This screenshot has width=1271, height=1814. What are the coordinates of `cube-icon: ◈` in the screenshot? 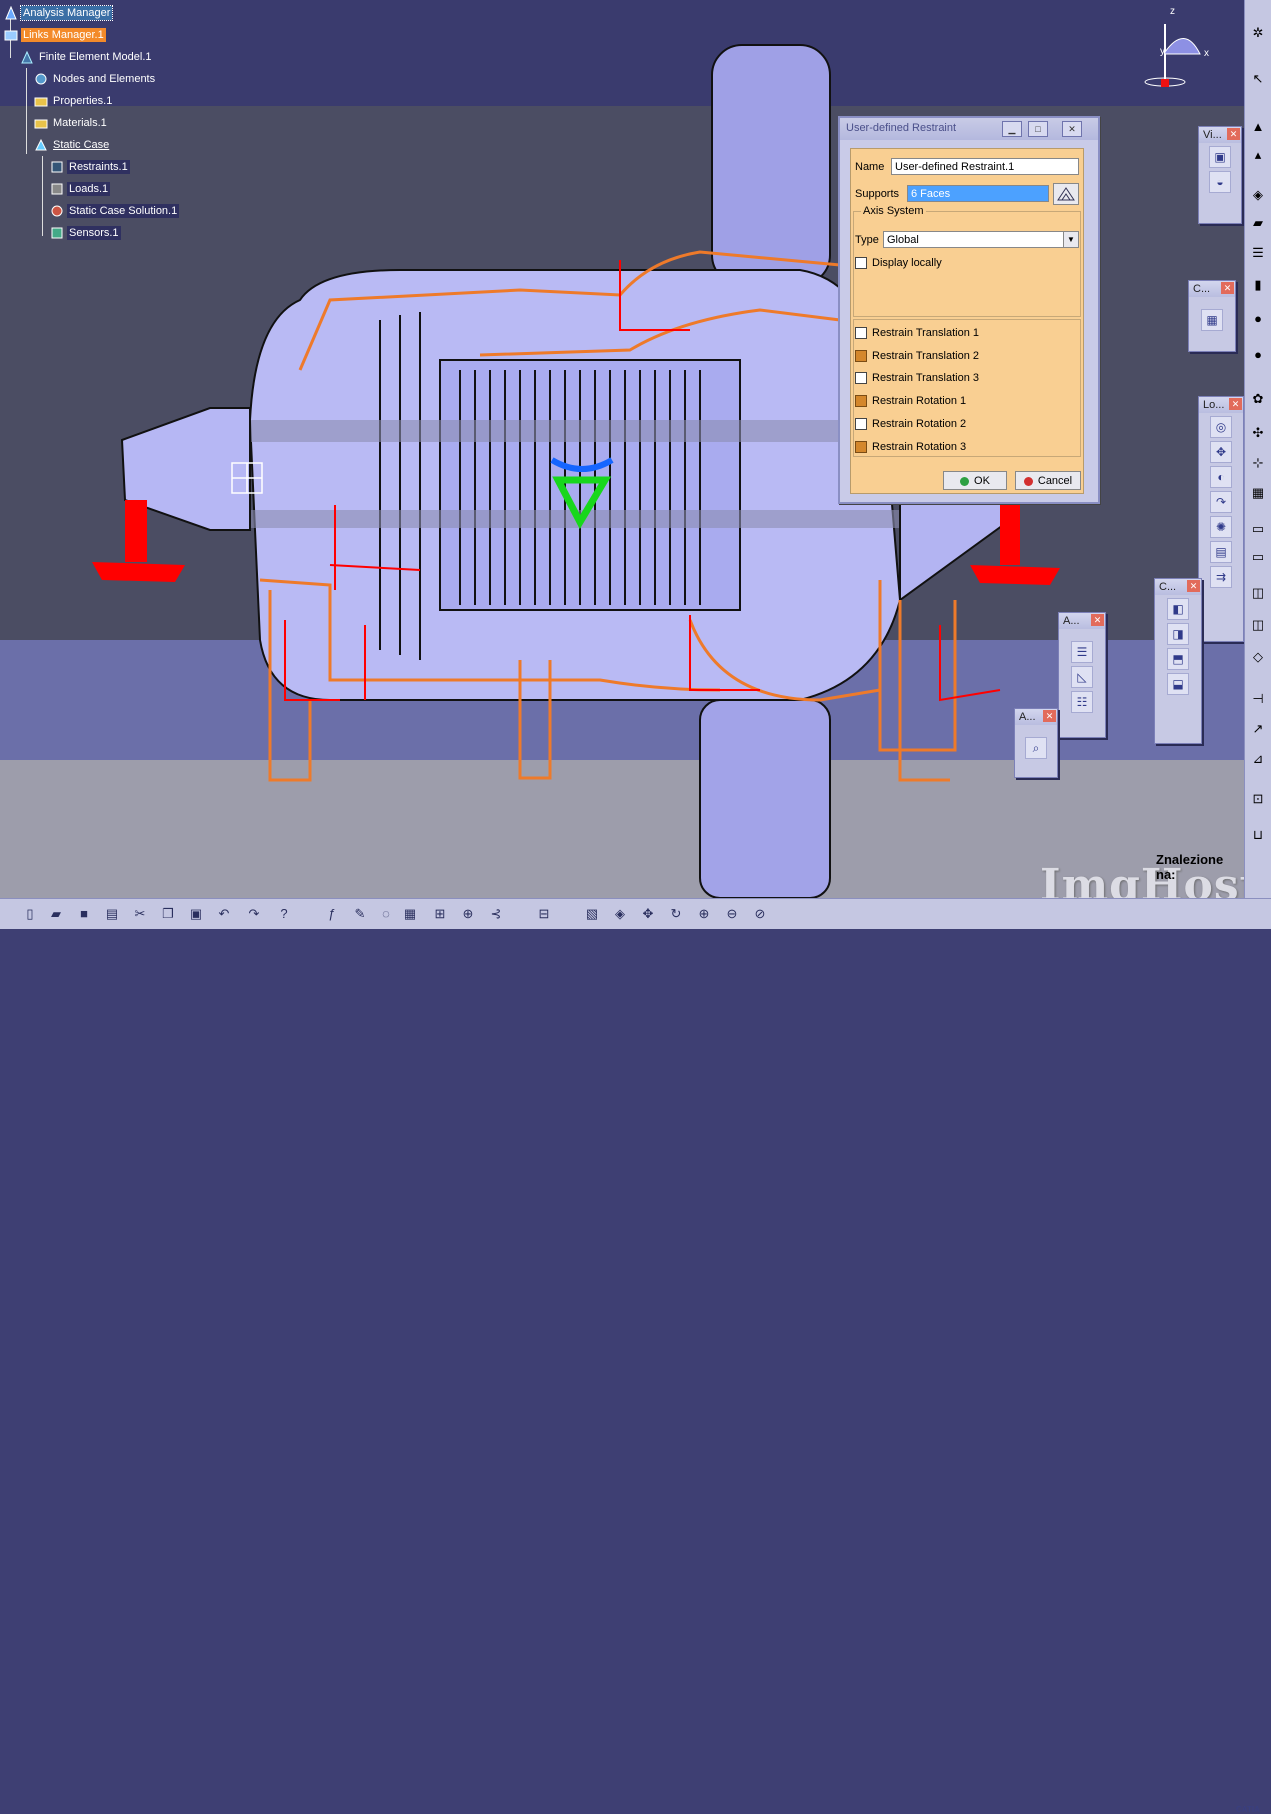 It's located at (1258, 195).